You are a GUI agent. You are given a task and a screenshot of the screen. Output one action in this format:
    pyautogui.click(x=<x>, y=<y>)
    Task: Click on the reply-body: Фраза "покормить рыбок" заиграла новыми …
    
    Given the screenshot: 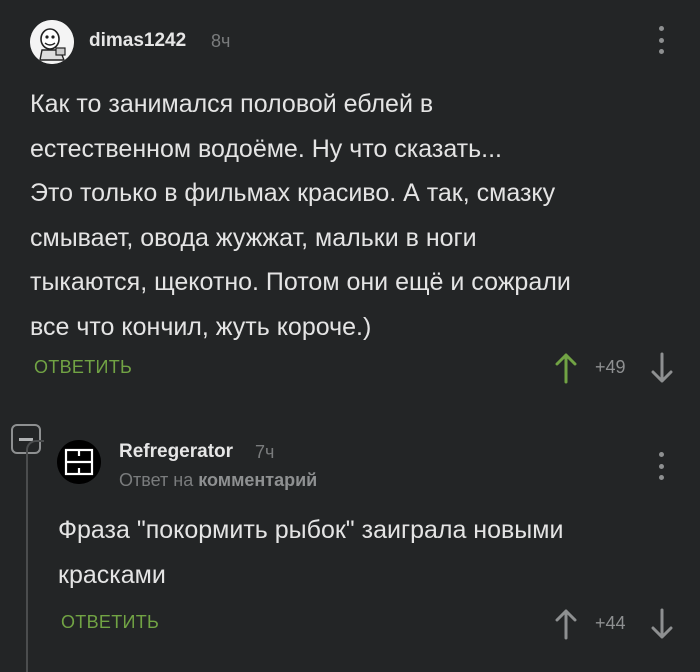 What is the action you would take?
    pyautogui.click(x=311, y=552)
    